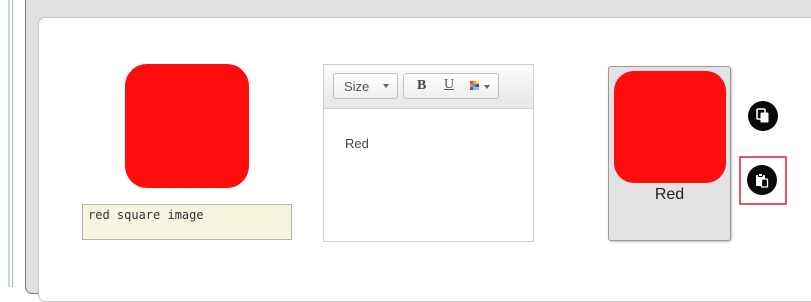  I want to click on red-square-image, so click(187, 126).